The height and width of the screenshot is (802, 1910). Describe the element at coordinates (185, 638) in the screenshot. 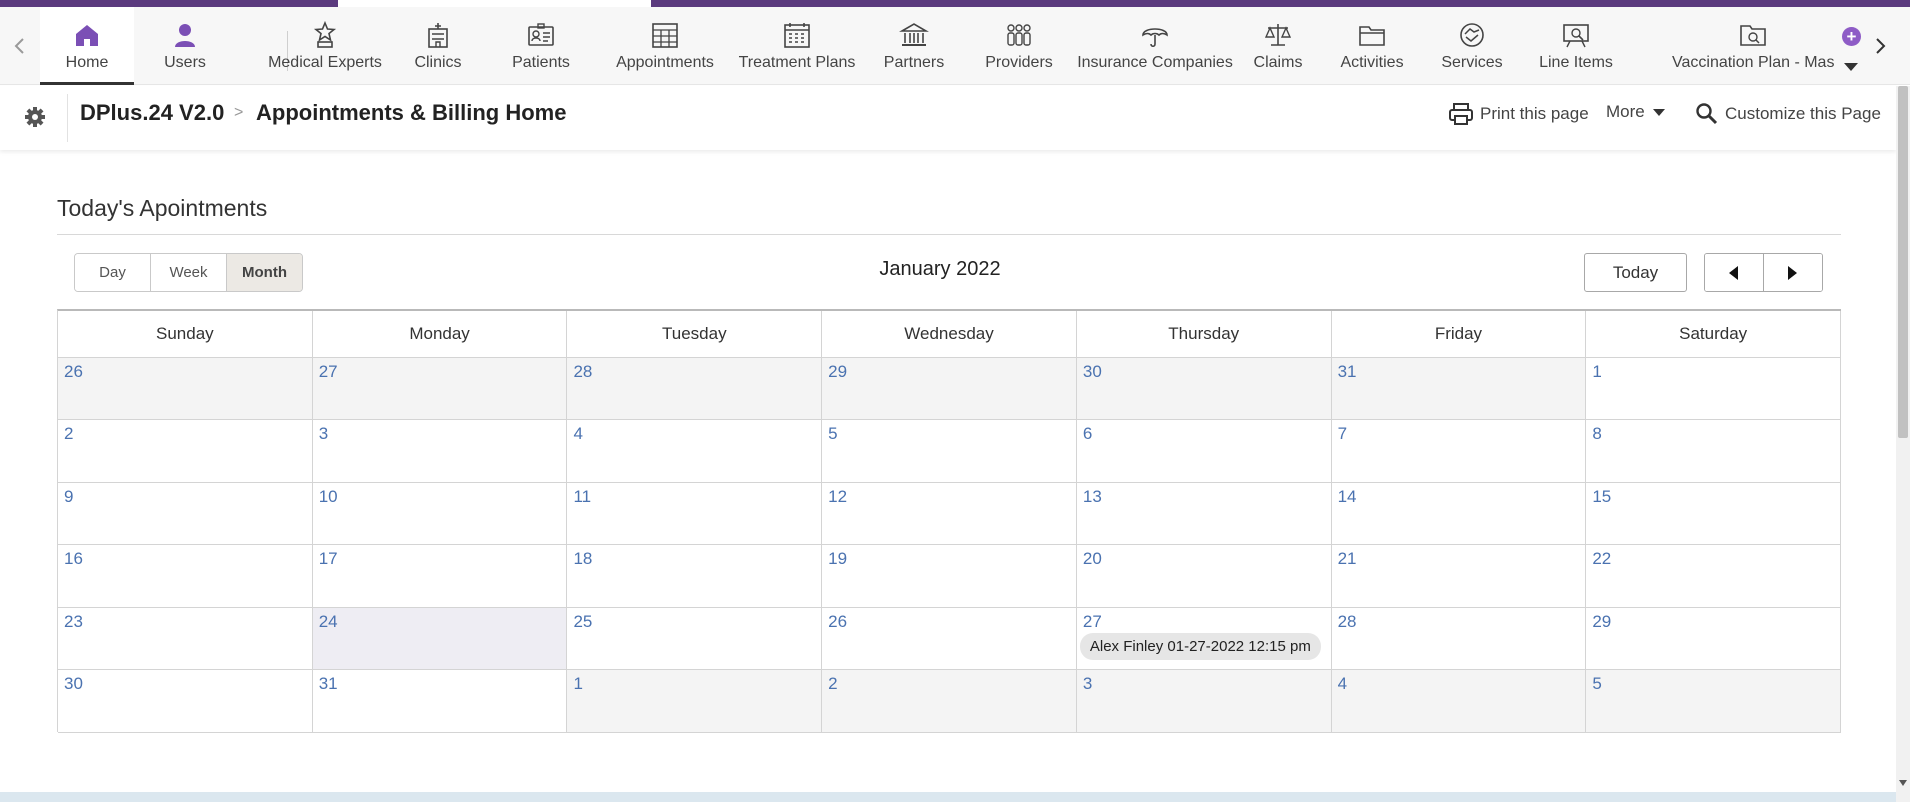

I see `day-cell: 23` at that location.